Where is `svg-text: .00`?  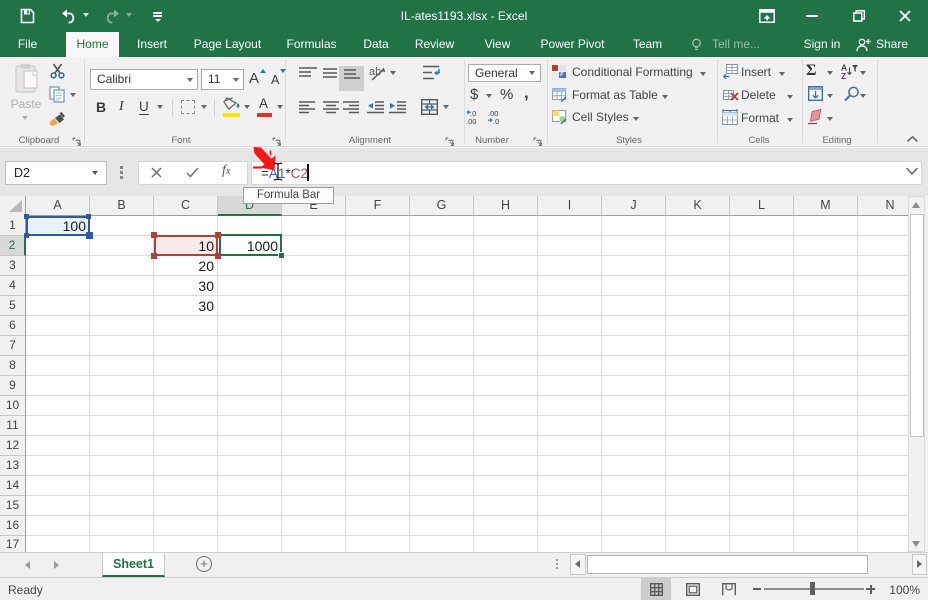
svg-text: .00 is located at coordinates (471, 121).